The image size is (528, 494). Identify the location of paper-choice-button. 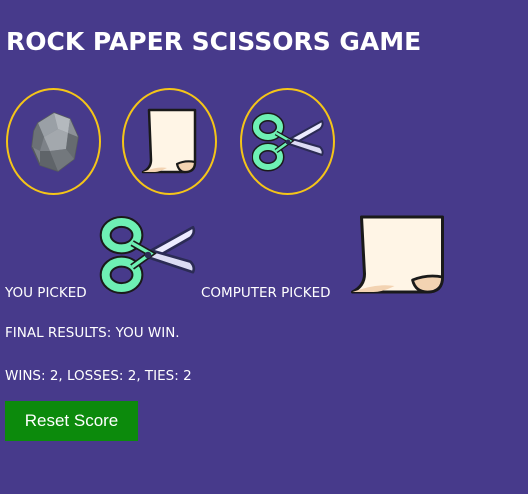
(169, 141).